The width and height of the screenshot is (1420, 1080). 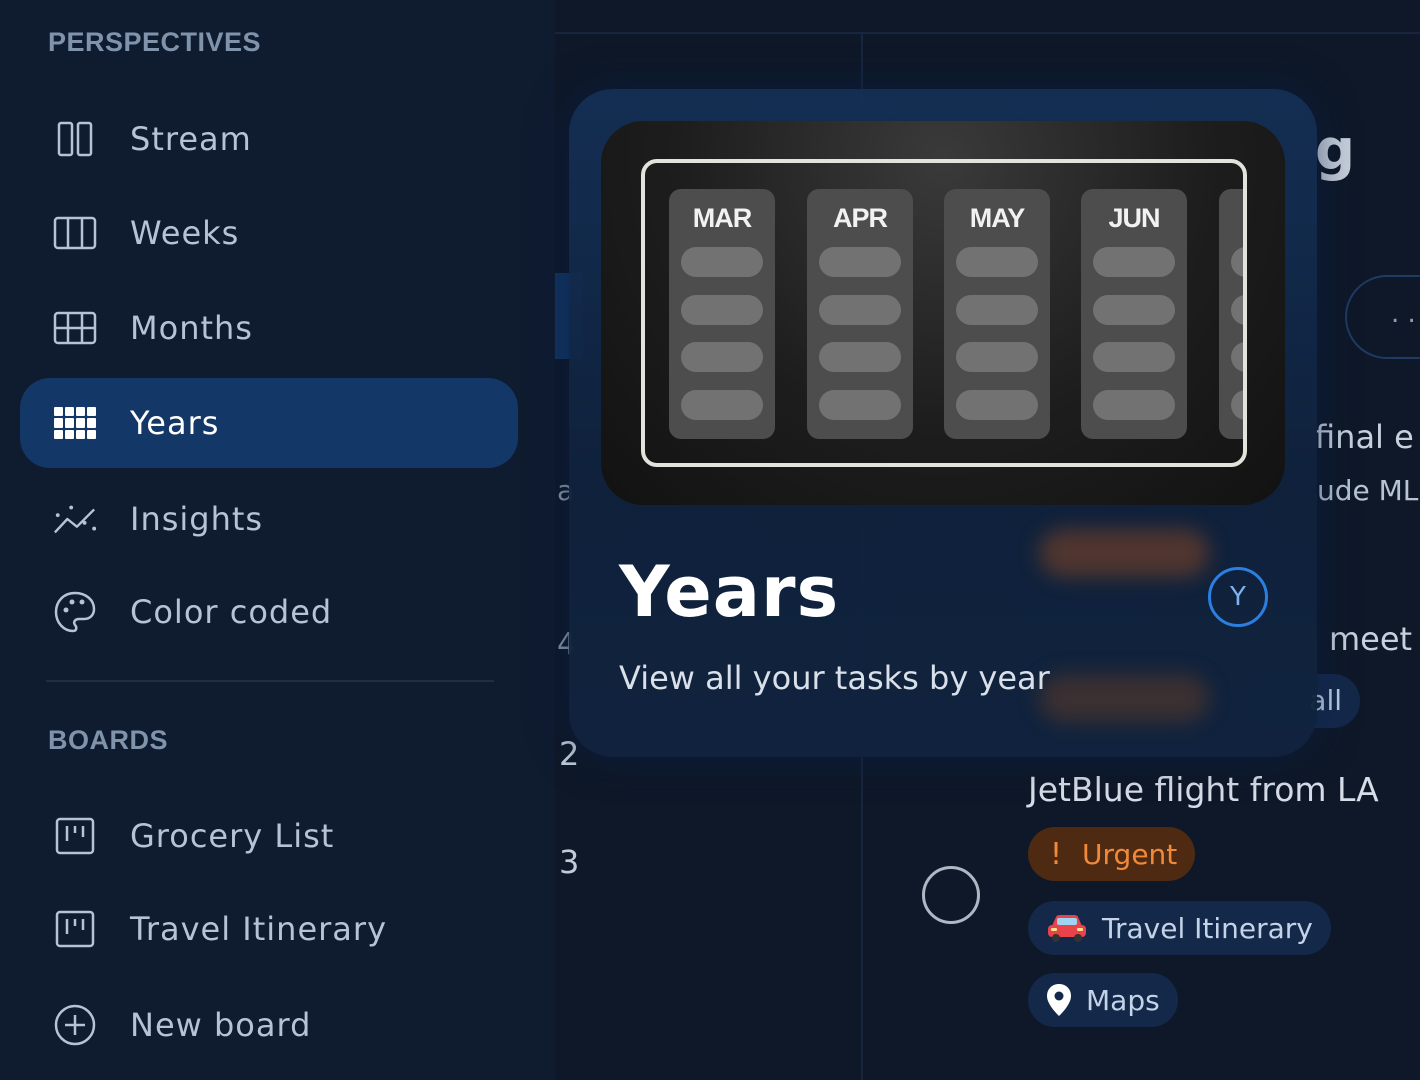 What do you see at coordinates (951, 895) in the screenshot?
I see `task-checkbox` at bounding box center [951, 895].